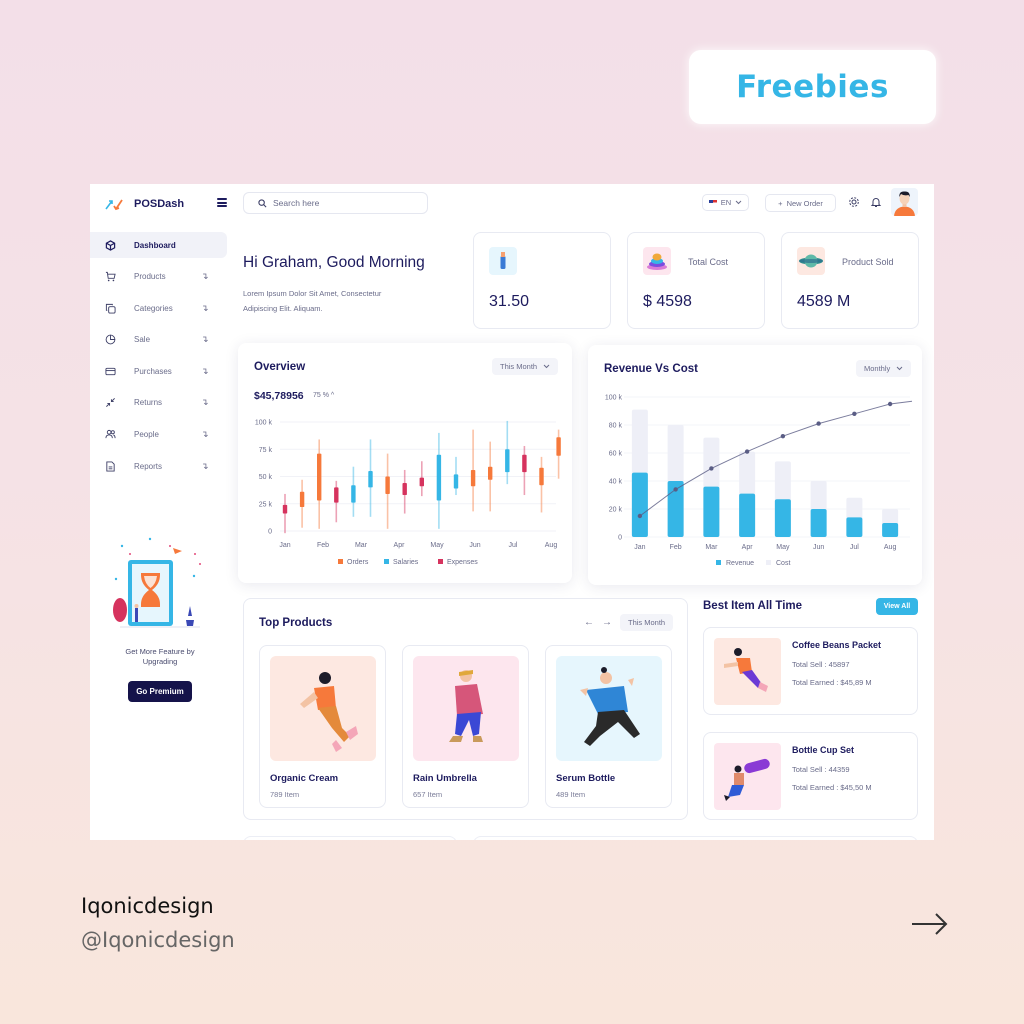 The height and width of the screenshot is (1024, 1024). Describe the element at coordinates (620, 538) in the screenshot. I see `y-tick-label: 0` at that location.